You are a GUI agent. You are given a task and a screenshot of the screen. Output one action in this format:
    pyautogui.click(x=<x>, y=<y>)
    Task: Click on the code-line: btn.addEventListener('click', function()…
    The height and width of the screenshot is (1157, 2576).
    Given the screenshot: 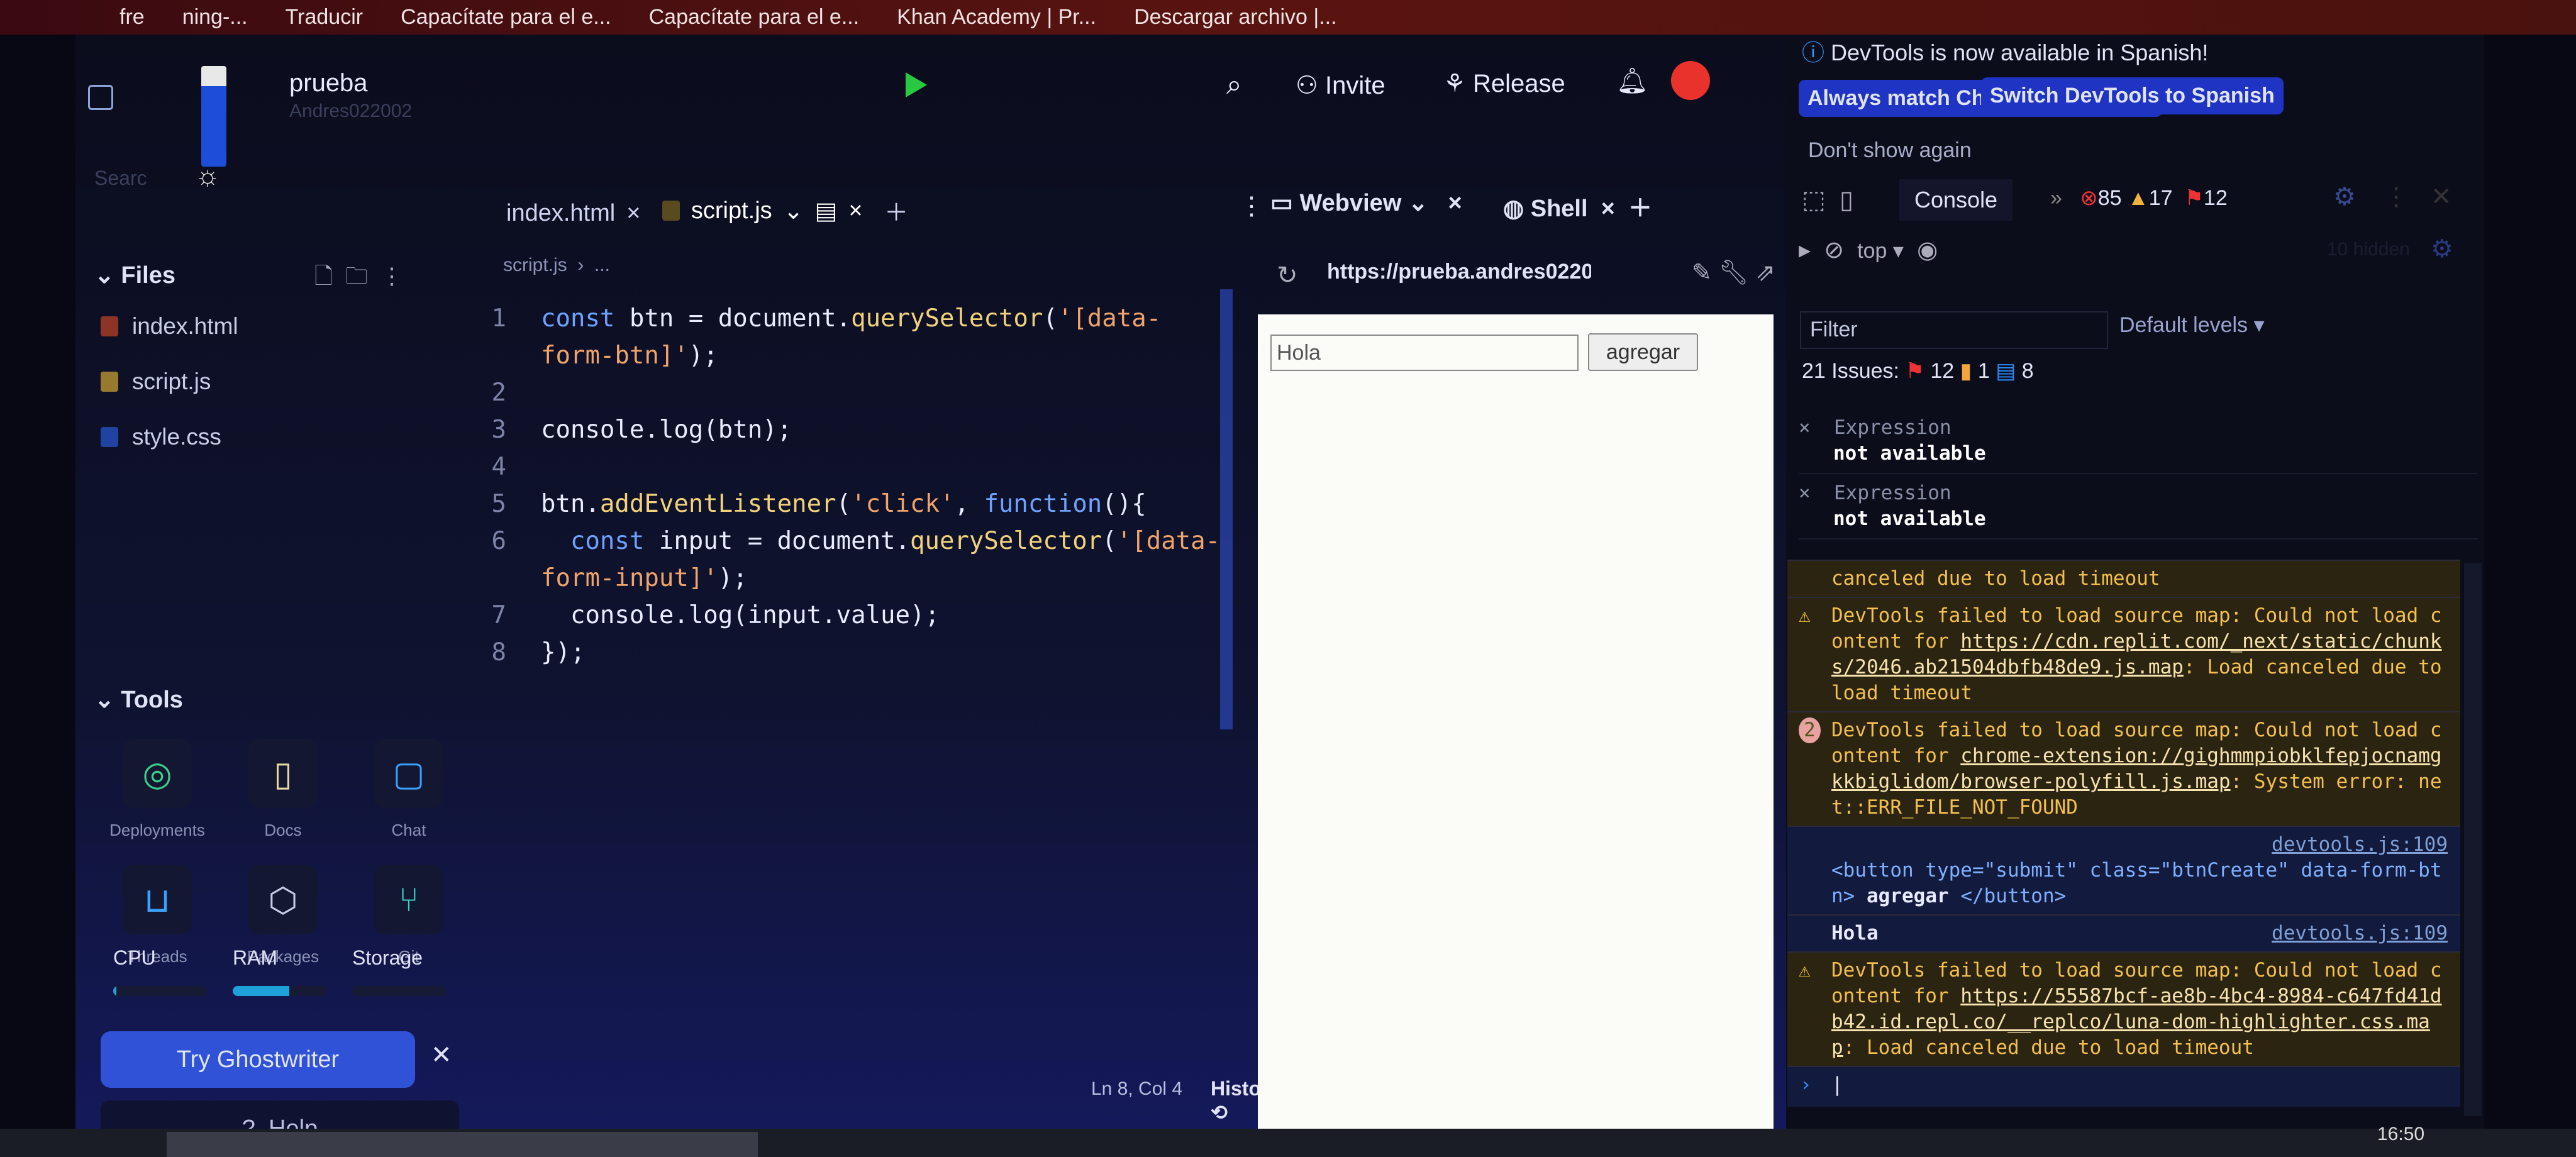 What is the action you would take?
    pyautogui.click(x=843, y=504)
    